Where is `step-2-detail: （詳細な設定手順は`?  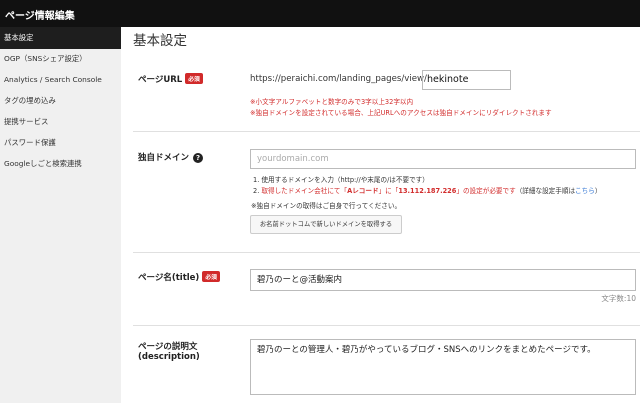
step-2-detail: （詳細な設定手順は is located at coordinates (545, 191).